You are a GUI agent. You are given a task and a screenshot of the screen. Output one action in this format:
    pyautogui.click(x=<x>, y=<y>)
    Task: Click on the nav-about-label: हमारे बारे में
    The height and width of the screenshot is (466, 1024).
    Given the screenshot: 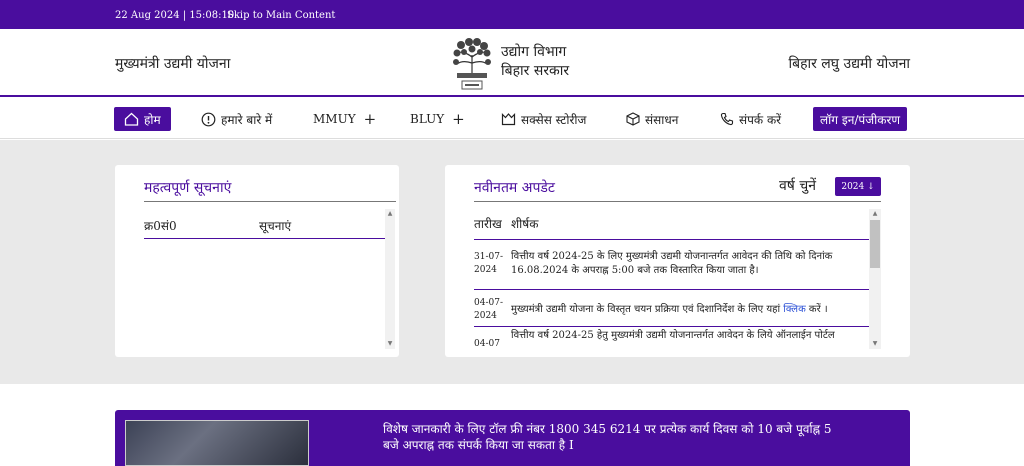 What is the action you would take?
    pyautogui.click(x=247, y=119)
    